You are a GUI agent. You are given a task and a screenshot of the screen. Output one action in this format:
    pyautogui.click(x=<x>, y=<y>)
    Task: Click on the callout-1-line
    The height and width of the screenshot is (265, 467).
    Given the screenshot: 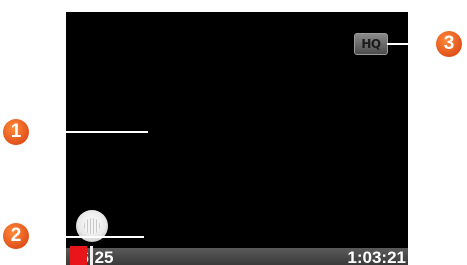 What is the action you would take?
    pyautogui.click(x=92, y=132)
    